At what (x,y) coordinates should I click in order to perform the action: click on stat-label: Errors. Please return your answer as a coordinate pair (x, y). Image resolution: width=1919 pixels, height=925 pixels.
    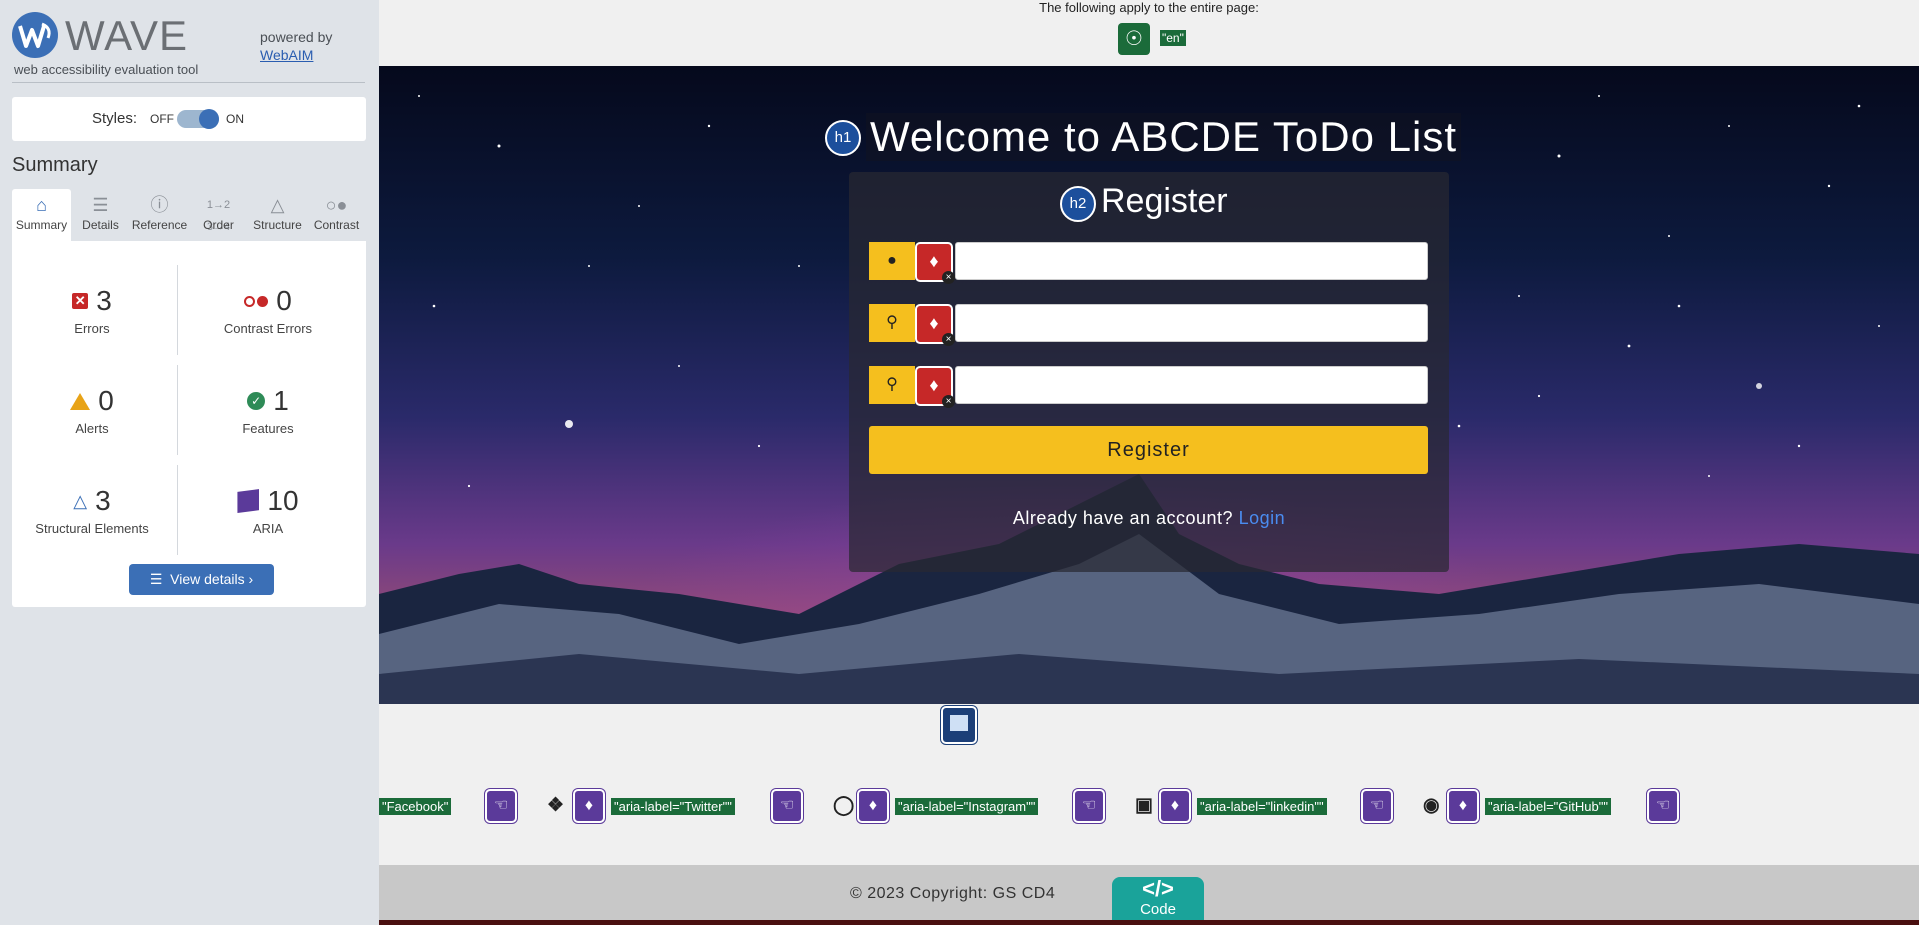
    Looking at the image, I should click on (92, 328).